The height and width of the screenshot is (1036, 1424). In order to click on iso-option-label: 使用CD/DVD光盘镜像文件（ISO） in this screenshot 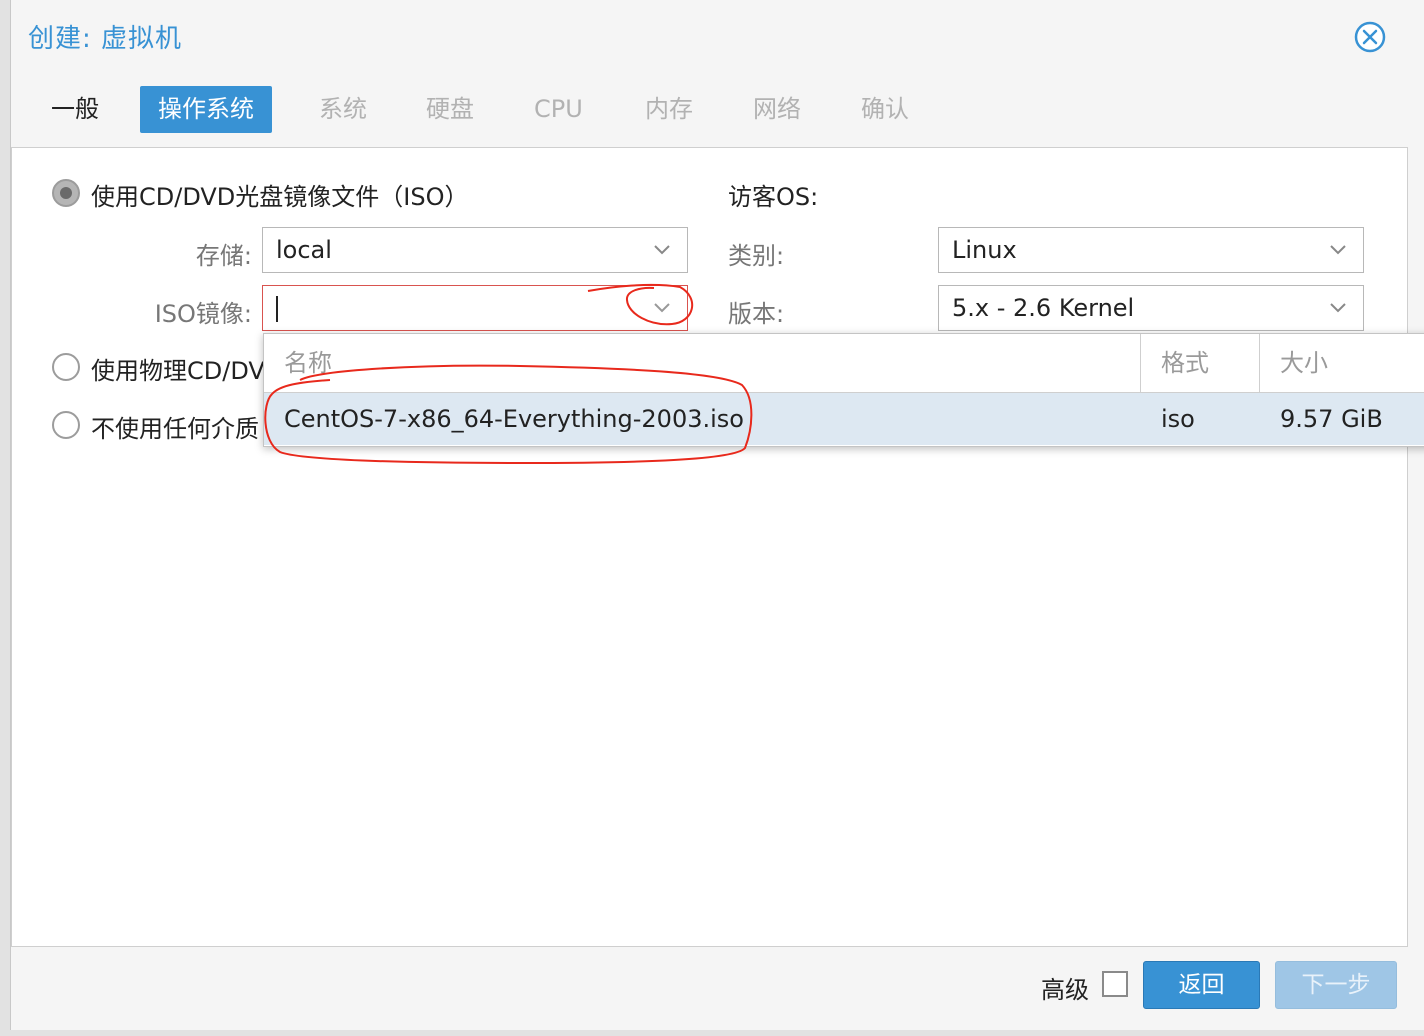, I will do `click(279, 194)`.